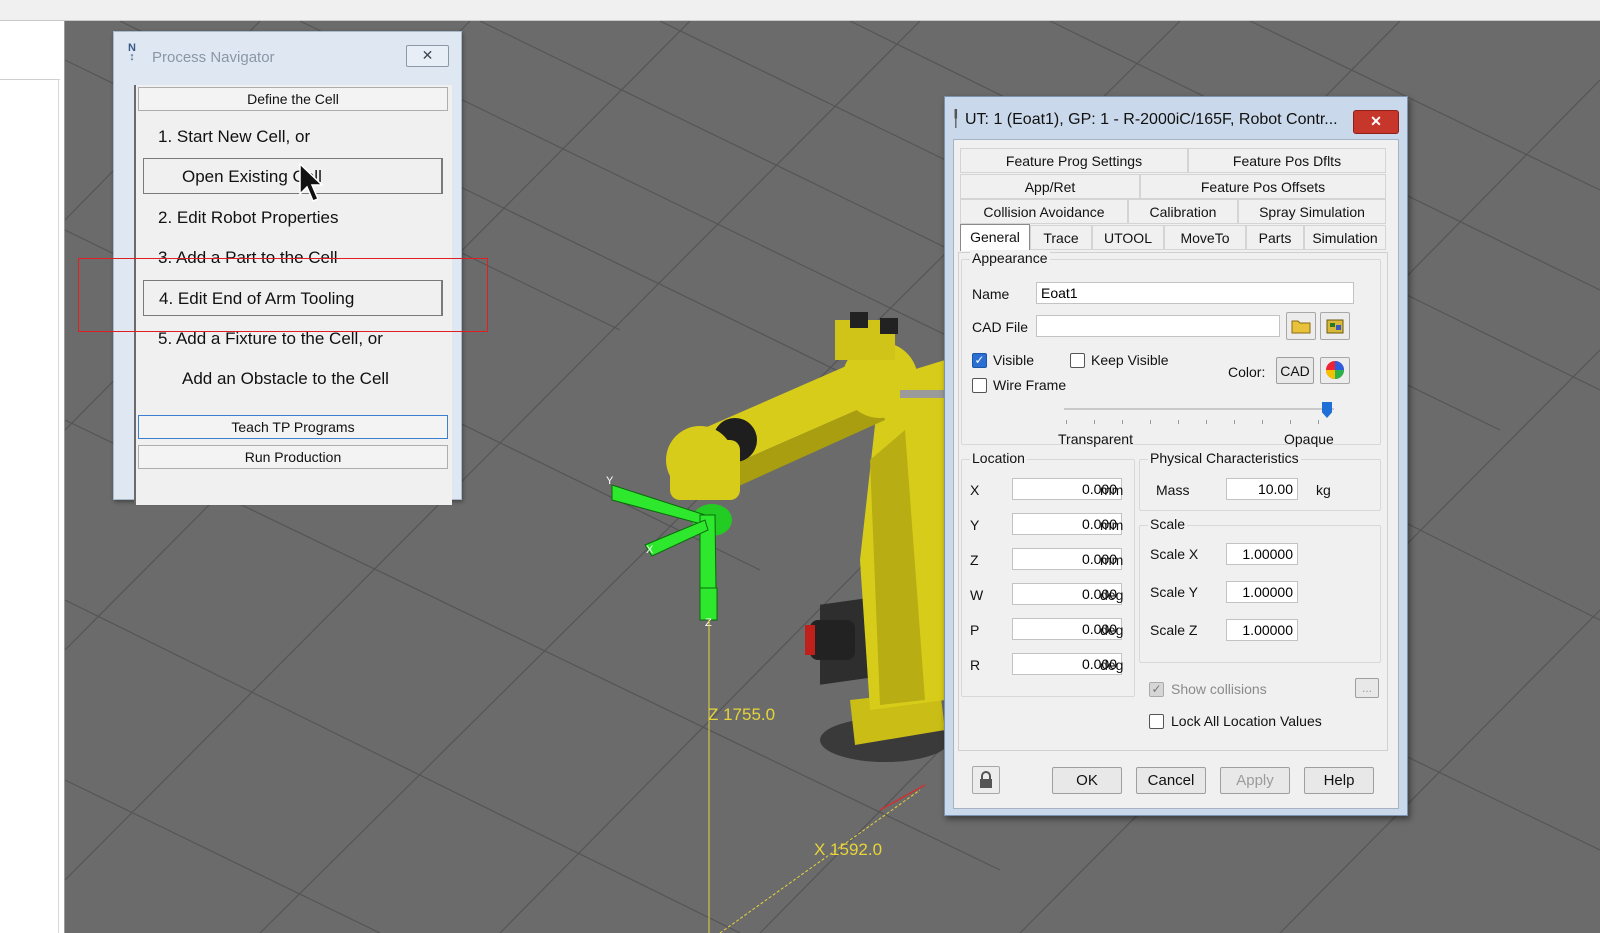  I want to click on teach-tp-programs-button: Teach TP Programs, so click(293, 427).